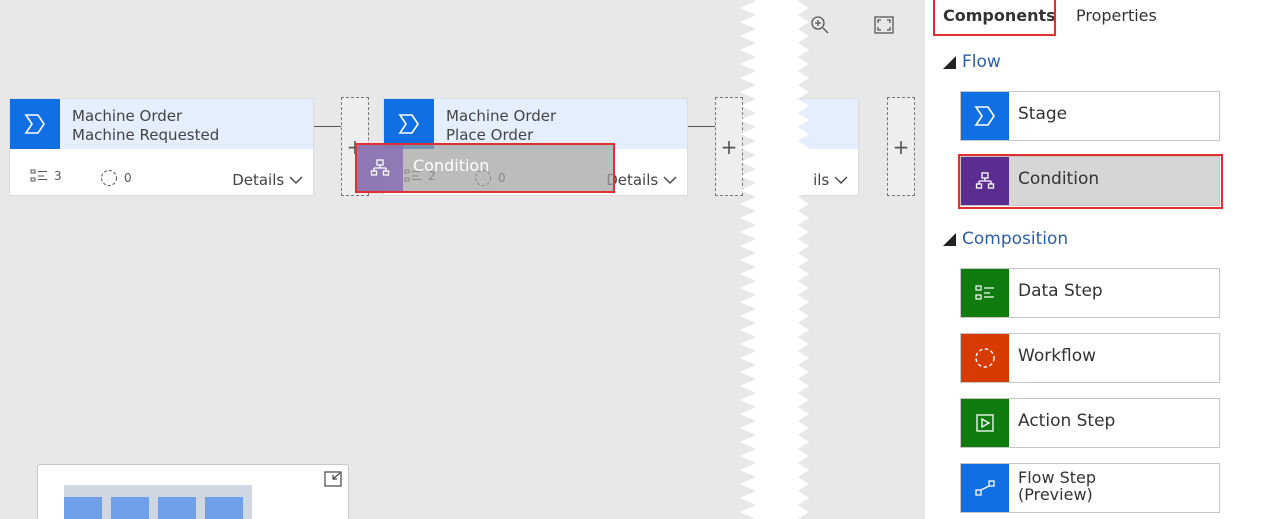  Describe the element at coordinates (985, 116) in the screenshot. I see `stage-icon` at that location.